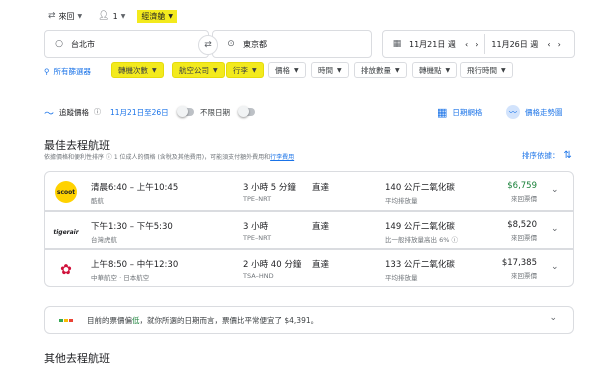  I want to click on duration-filter-chip: 飛行時間 ▼, so click(486, 70).